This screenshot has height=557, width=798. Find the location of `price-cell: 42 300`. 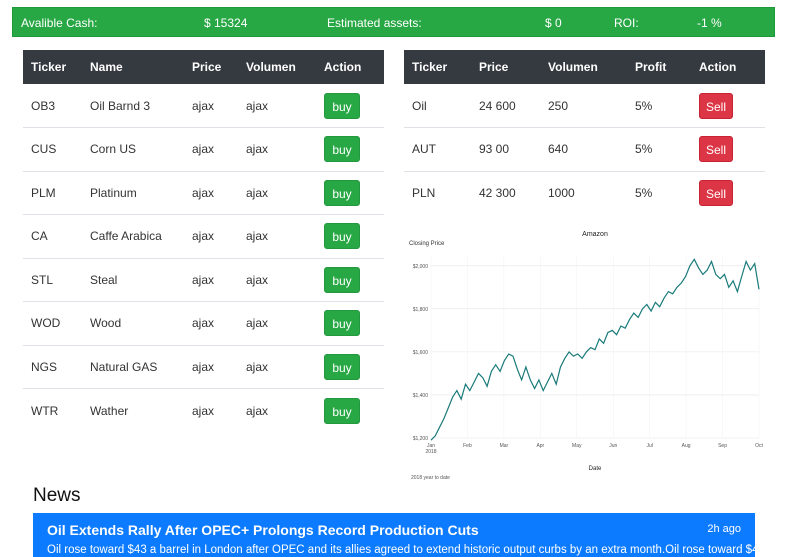

price-cell: 42 300 is located at coordinates (505, 192).